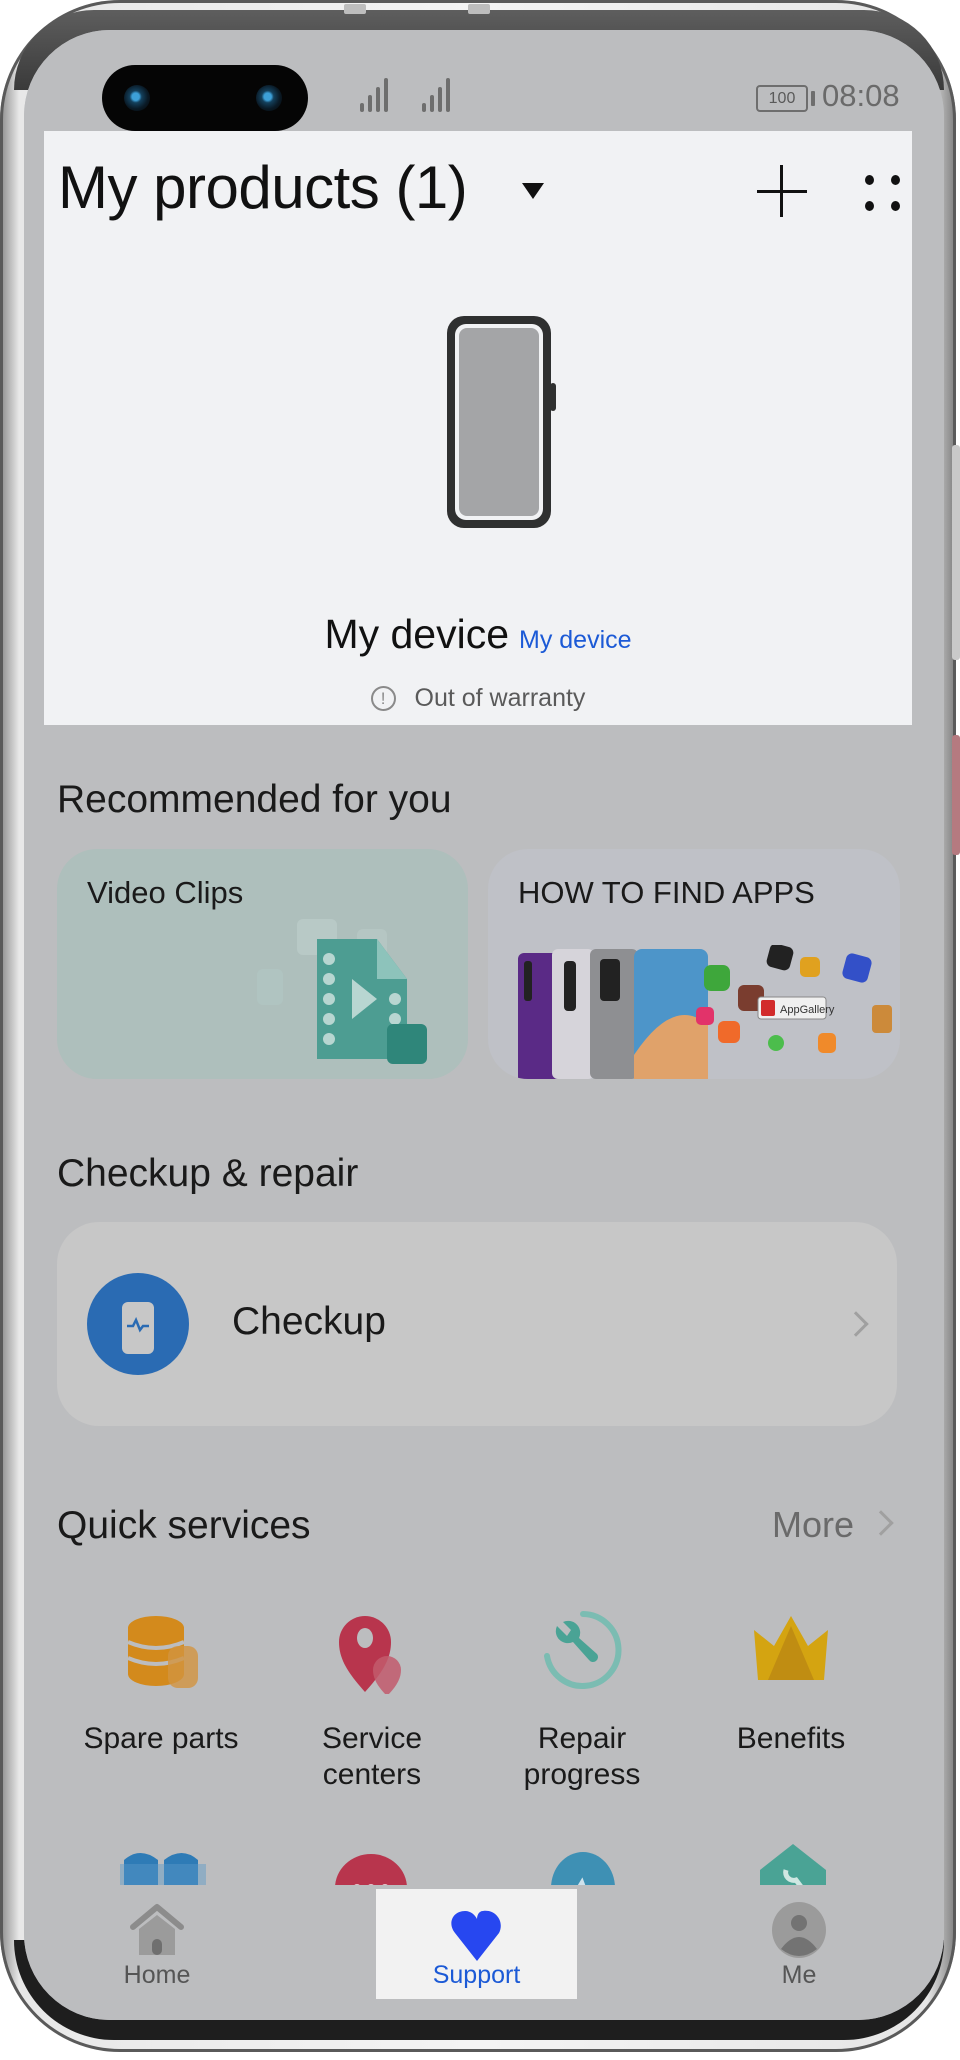 Image resolution: width=960 pixels, height=2060 pixels. Describe the element at coordinates (807, 1010) in the screenshot. I see `appgallery-badge-text: AppGallery` at that location.